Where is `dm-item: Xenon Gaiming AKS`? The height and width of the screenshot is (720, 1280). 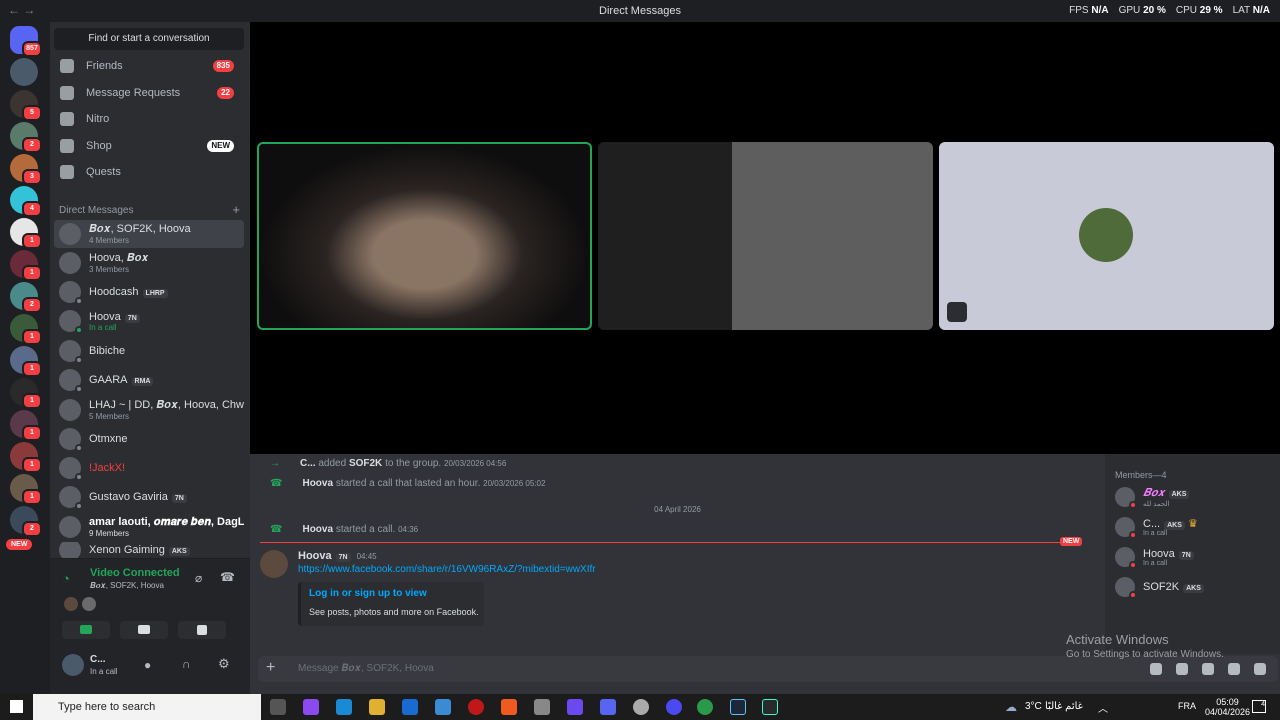
dm-item: Xenon Gaiming AKS is located at coordinates (149, 550).